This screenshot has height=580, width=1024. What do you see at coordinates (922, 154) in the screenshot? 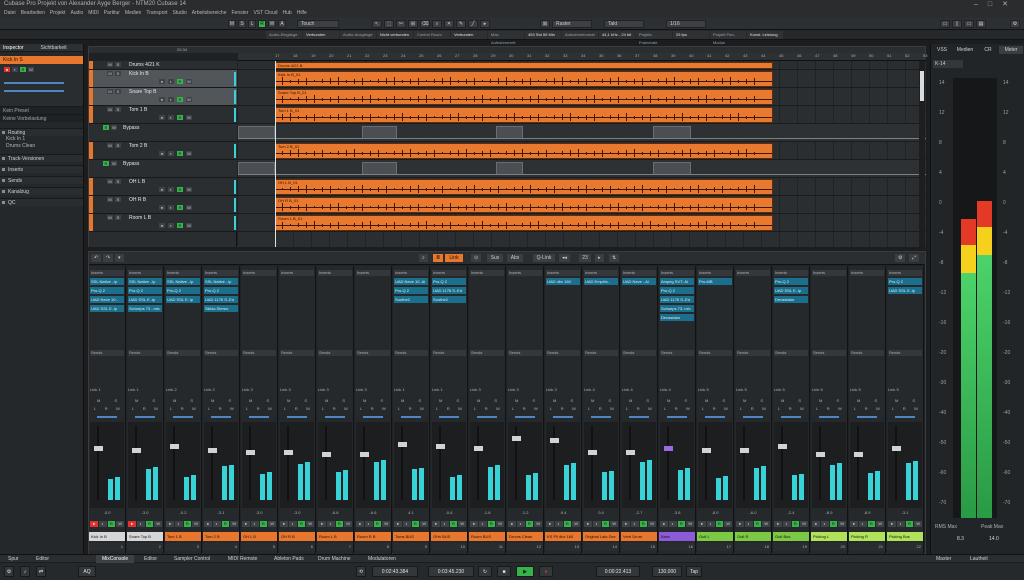
I see `vertical-scrollbar` at bounding box center [922, 154].